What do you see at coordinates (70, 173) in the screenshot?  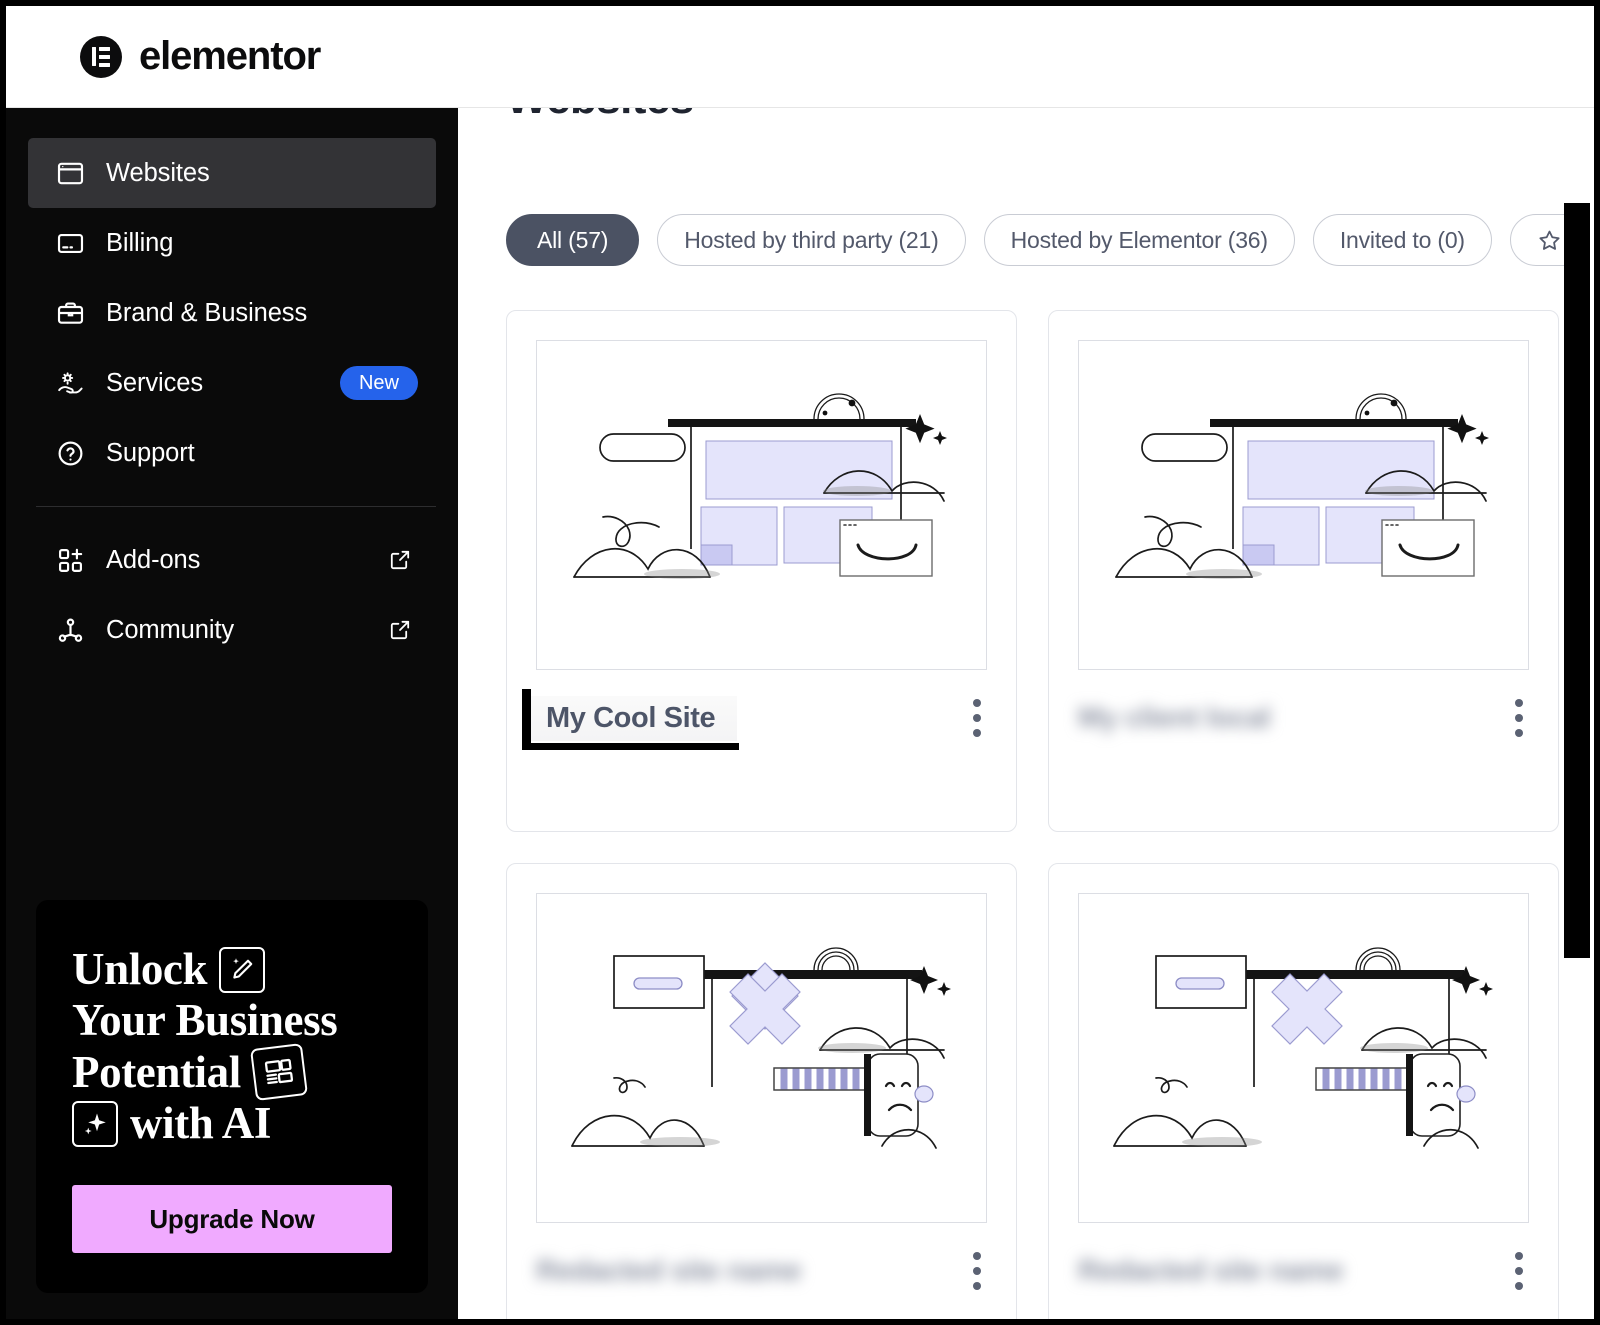 I see `browser-window-icon` at bounding box center [70, 173].